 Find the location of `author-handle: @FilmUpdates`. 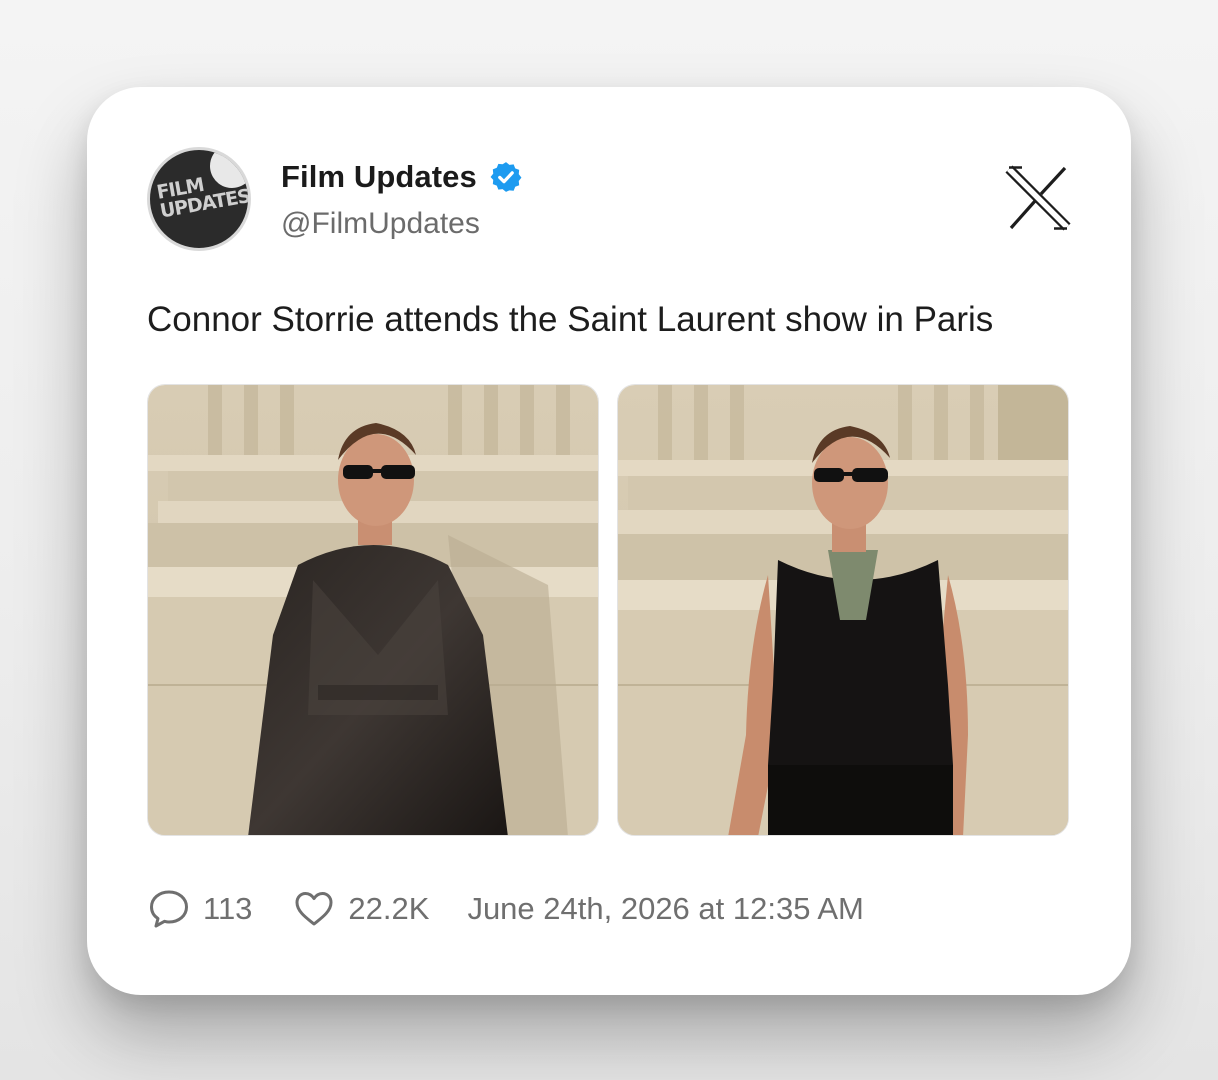

author-handle: @FilmUpdates is located at coordinates (380, 224).